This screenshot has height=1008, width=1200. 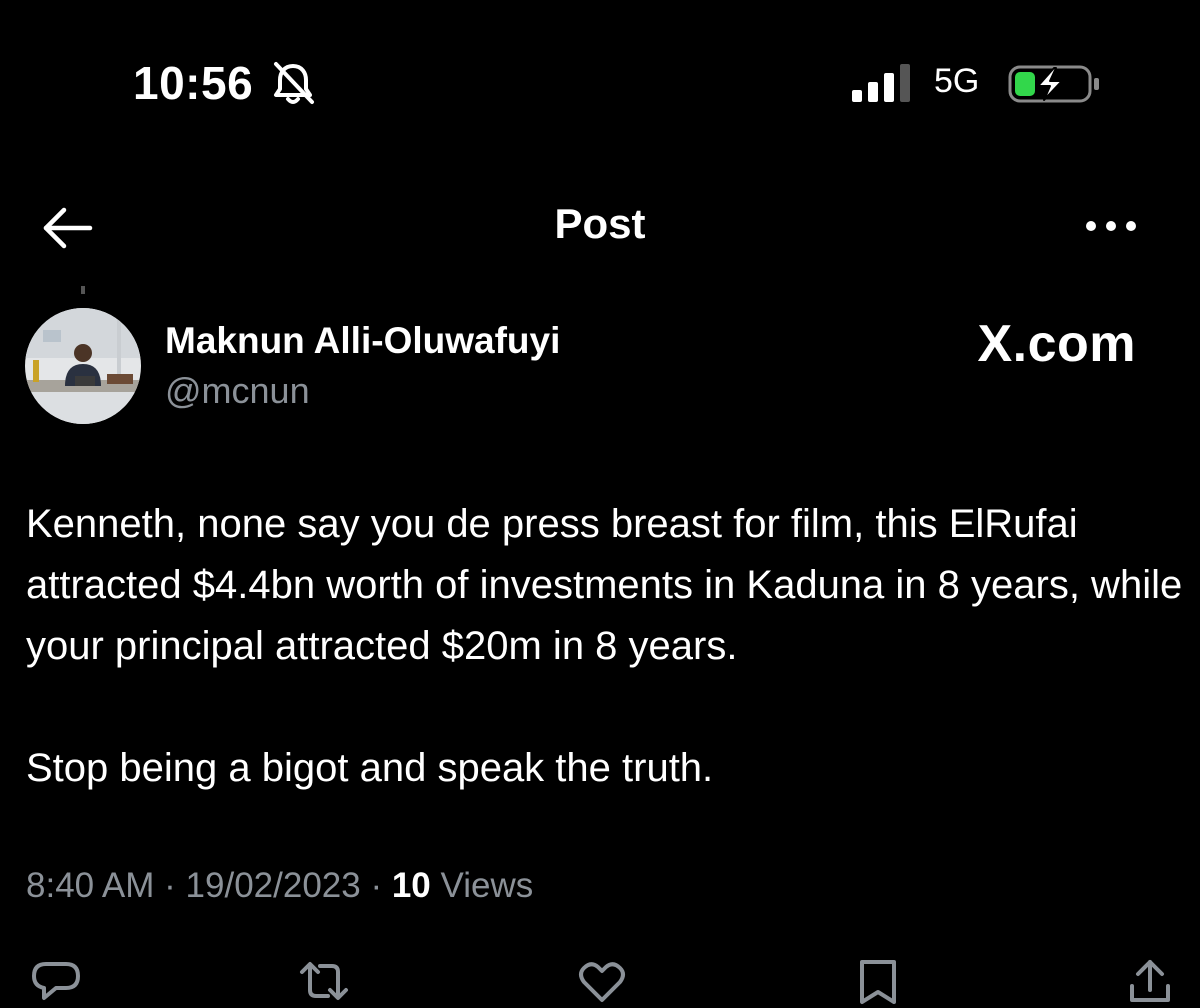 I want to click on reply-icon, so click(x=56, y=982).